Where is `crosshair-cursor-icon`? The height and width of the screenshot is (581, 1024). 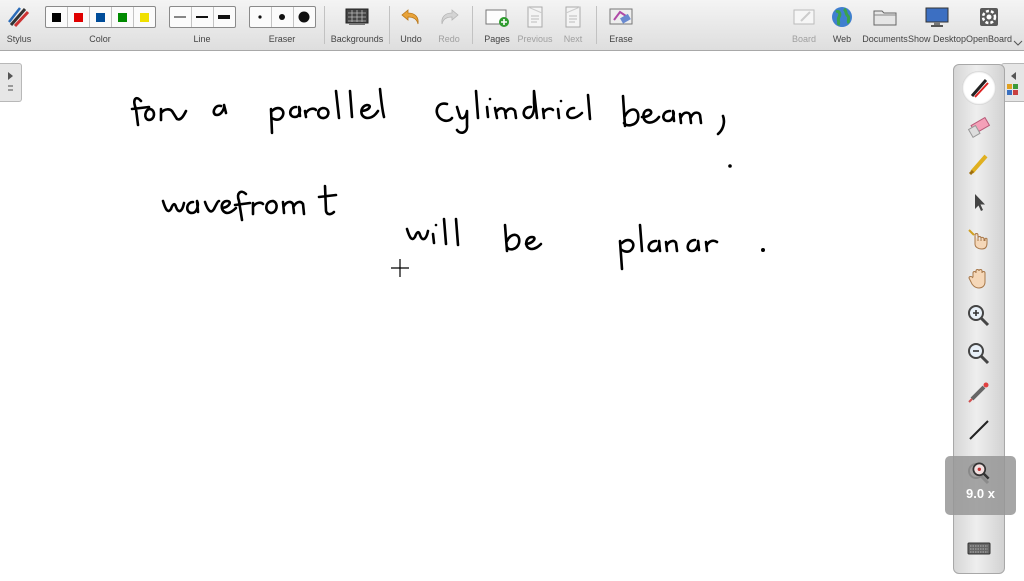
crosshair-cursor-icon is located at coordinates (400, 268).